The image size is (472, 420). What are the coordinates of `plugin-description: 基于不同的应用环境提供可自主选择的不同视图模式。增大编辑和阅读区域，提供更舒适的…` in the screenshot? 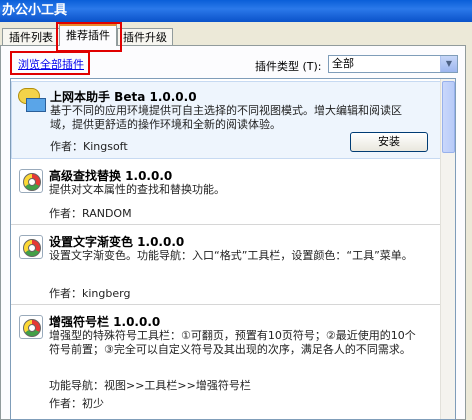 It's located at (226, 117).